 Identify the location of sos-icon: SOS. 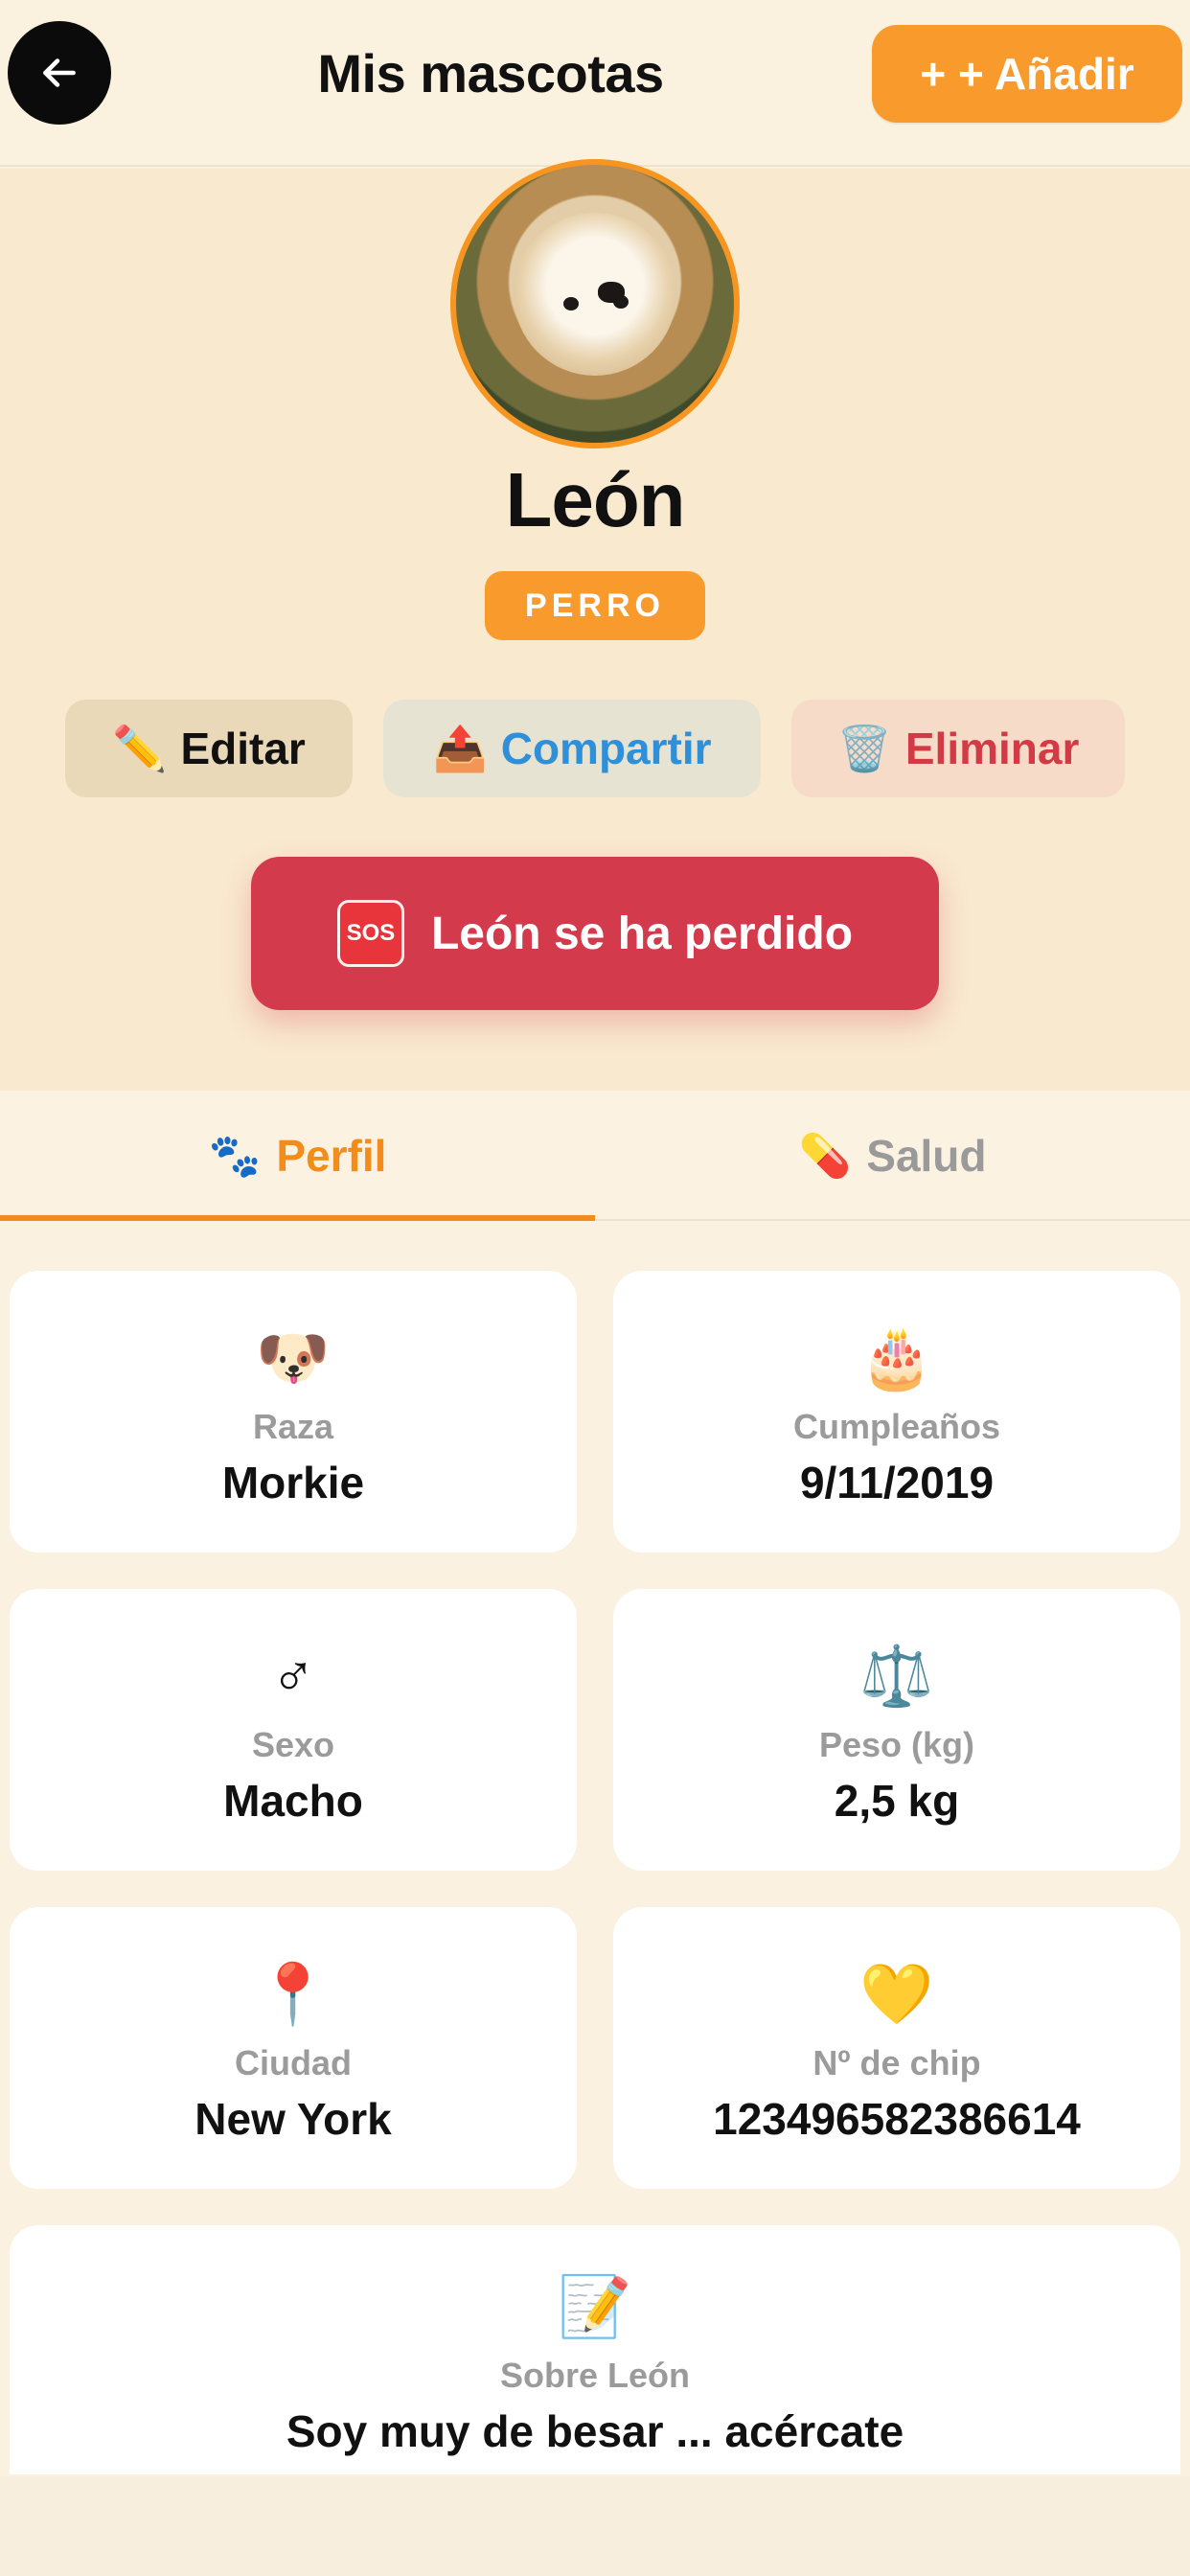
(370, 933).